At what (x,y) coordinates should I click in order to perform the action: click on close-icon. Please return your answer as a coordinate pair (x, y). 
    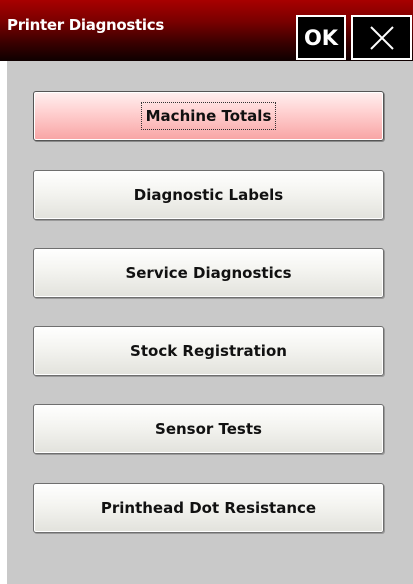
    Looking at the image, I should click on (381, 37).